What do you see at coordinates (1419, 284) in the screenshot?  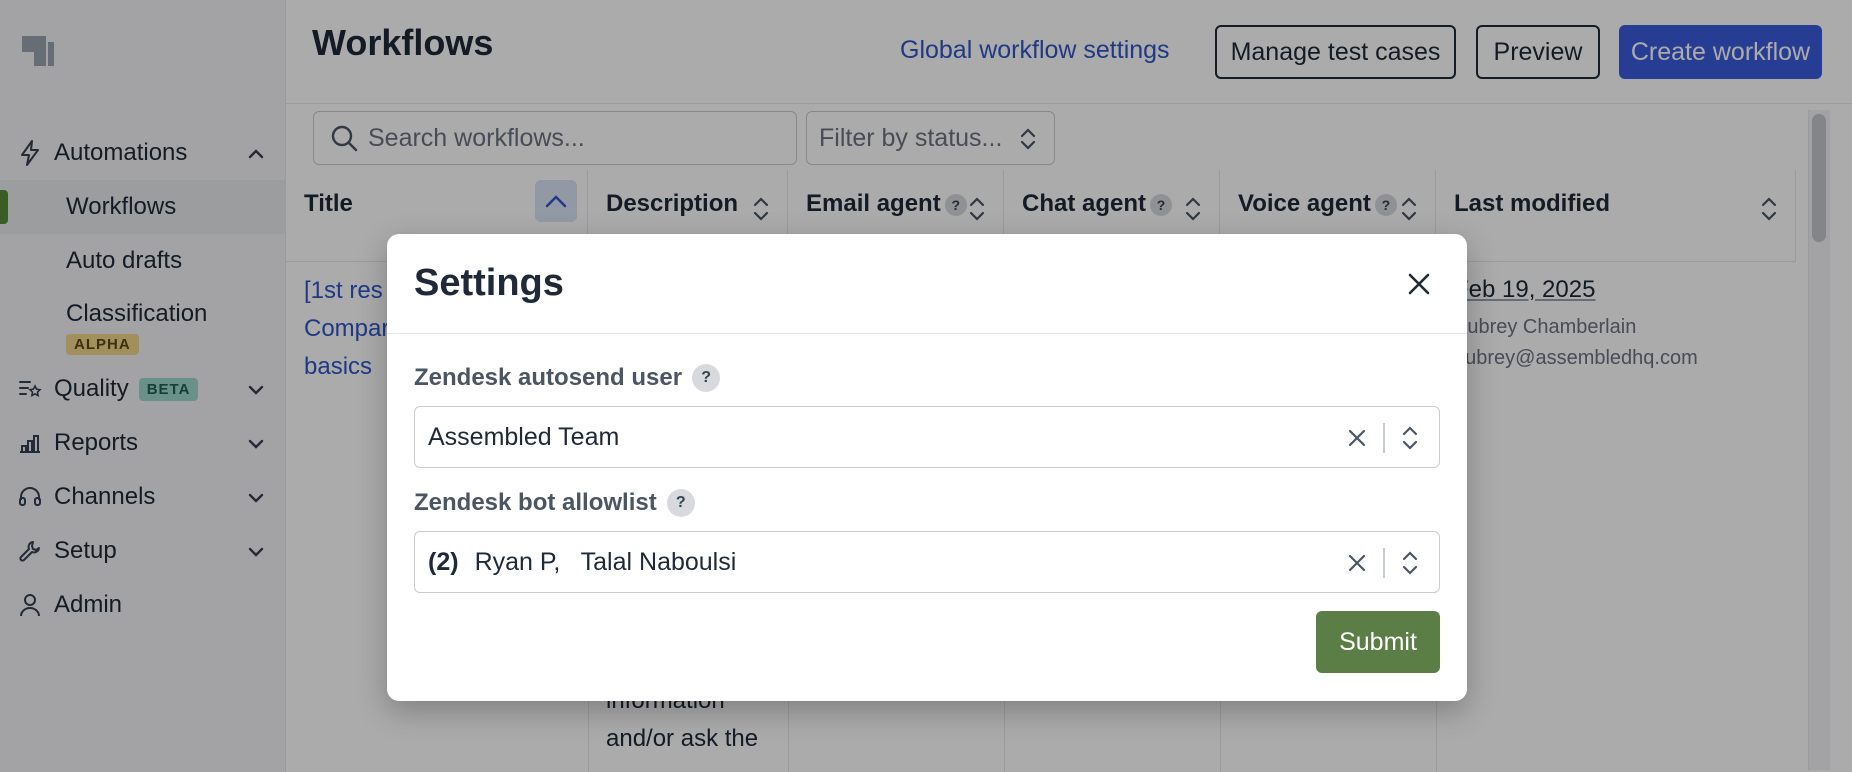 I see `close-icon` at bounding box center [1419, 284].